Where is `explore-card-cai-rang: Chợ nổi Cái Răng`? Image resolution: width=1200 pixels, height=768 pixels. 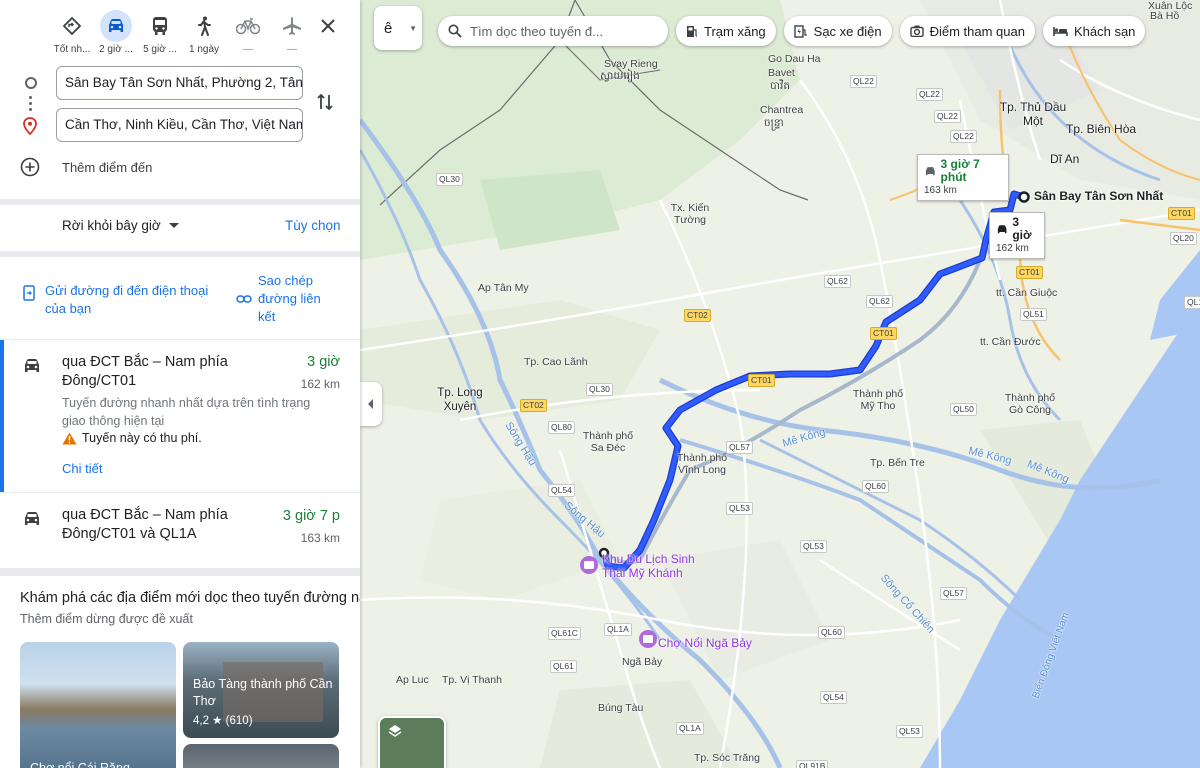 explore-card-cai-rang: Chợ nổi Cái Răng is located at coordinates (98, 705).